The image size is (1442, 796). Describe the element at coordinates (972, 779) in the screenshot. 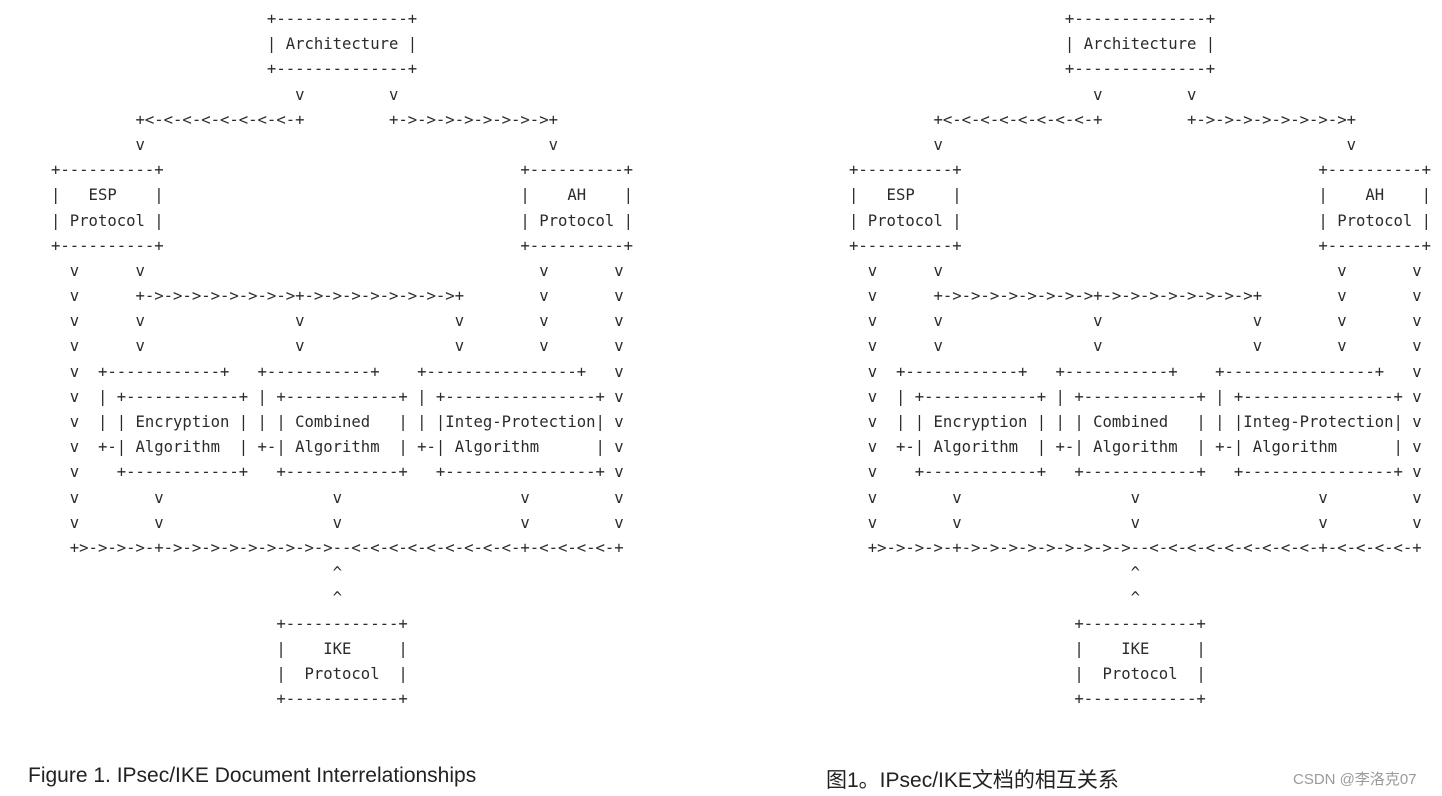

I see `figure-caption-chinese: 图1。IPsec/IKE文档的相互关系` at that location.